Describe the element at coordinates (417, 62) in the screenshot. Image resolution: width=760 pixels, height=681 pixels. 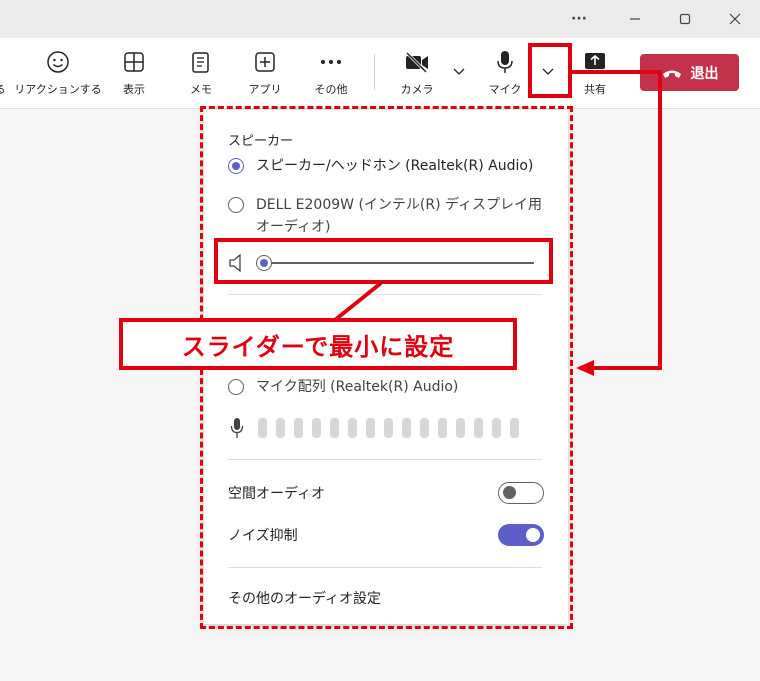
I see `camera-off-icon` at that location.